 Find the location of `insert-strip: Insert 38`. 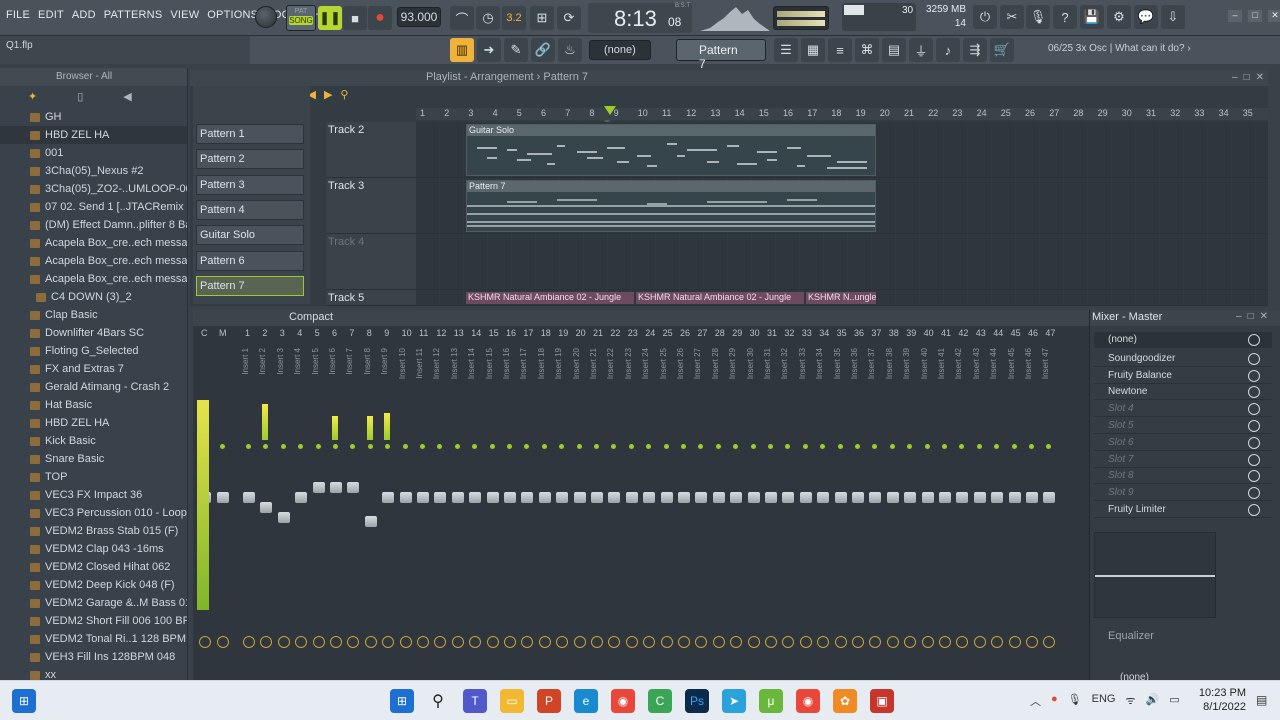

insert-strip: Insert 38 is located at coordinates (893, 510).